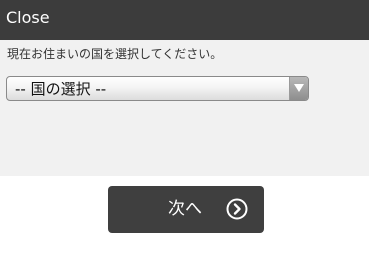 The height and width of the screenshot is (267, 369). I want to click on country-select-value: -- 国の選択 --, so click(61, 89).